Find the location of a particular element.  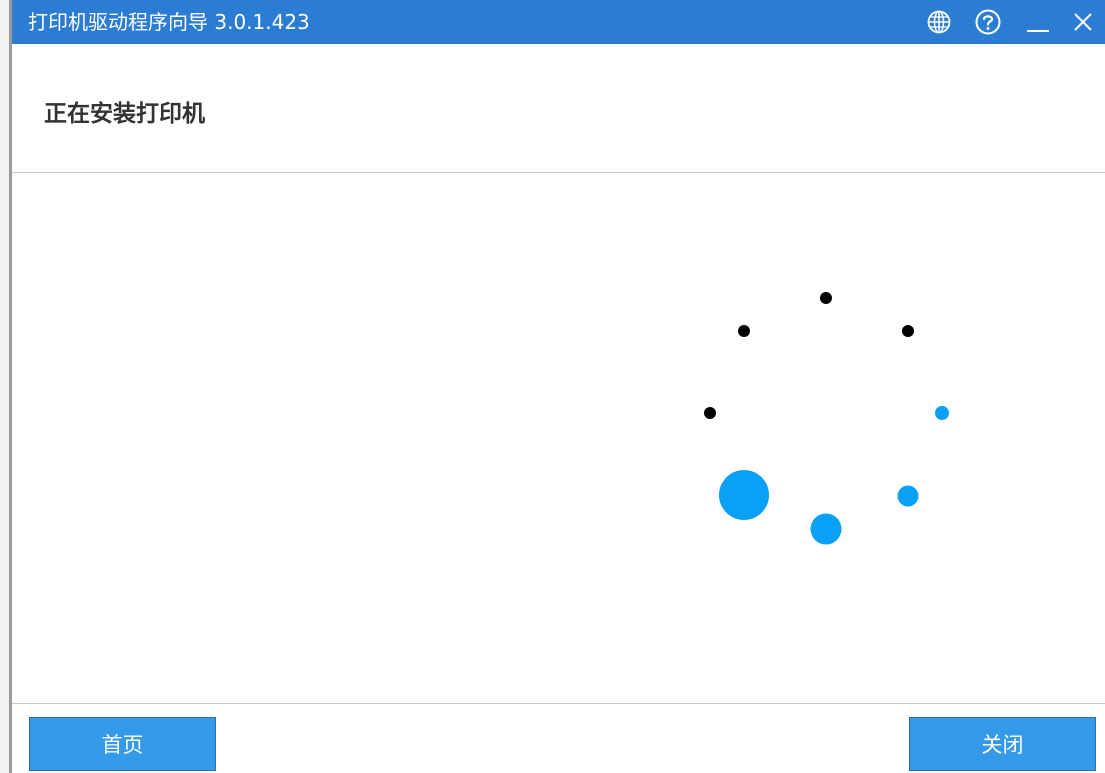

close-icon is located at coordinates (1083, 22).